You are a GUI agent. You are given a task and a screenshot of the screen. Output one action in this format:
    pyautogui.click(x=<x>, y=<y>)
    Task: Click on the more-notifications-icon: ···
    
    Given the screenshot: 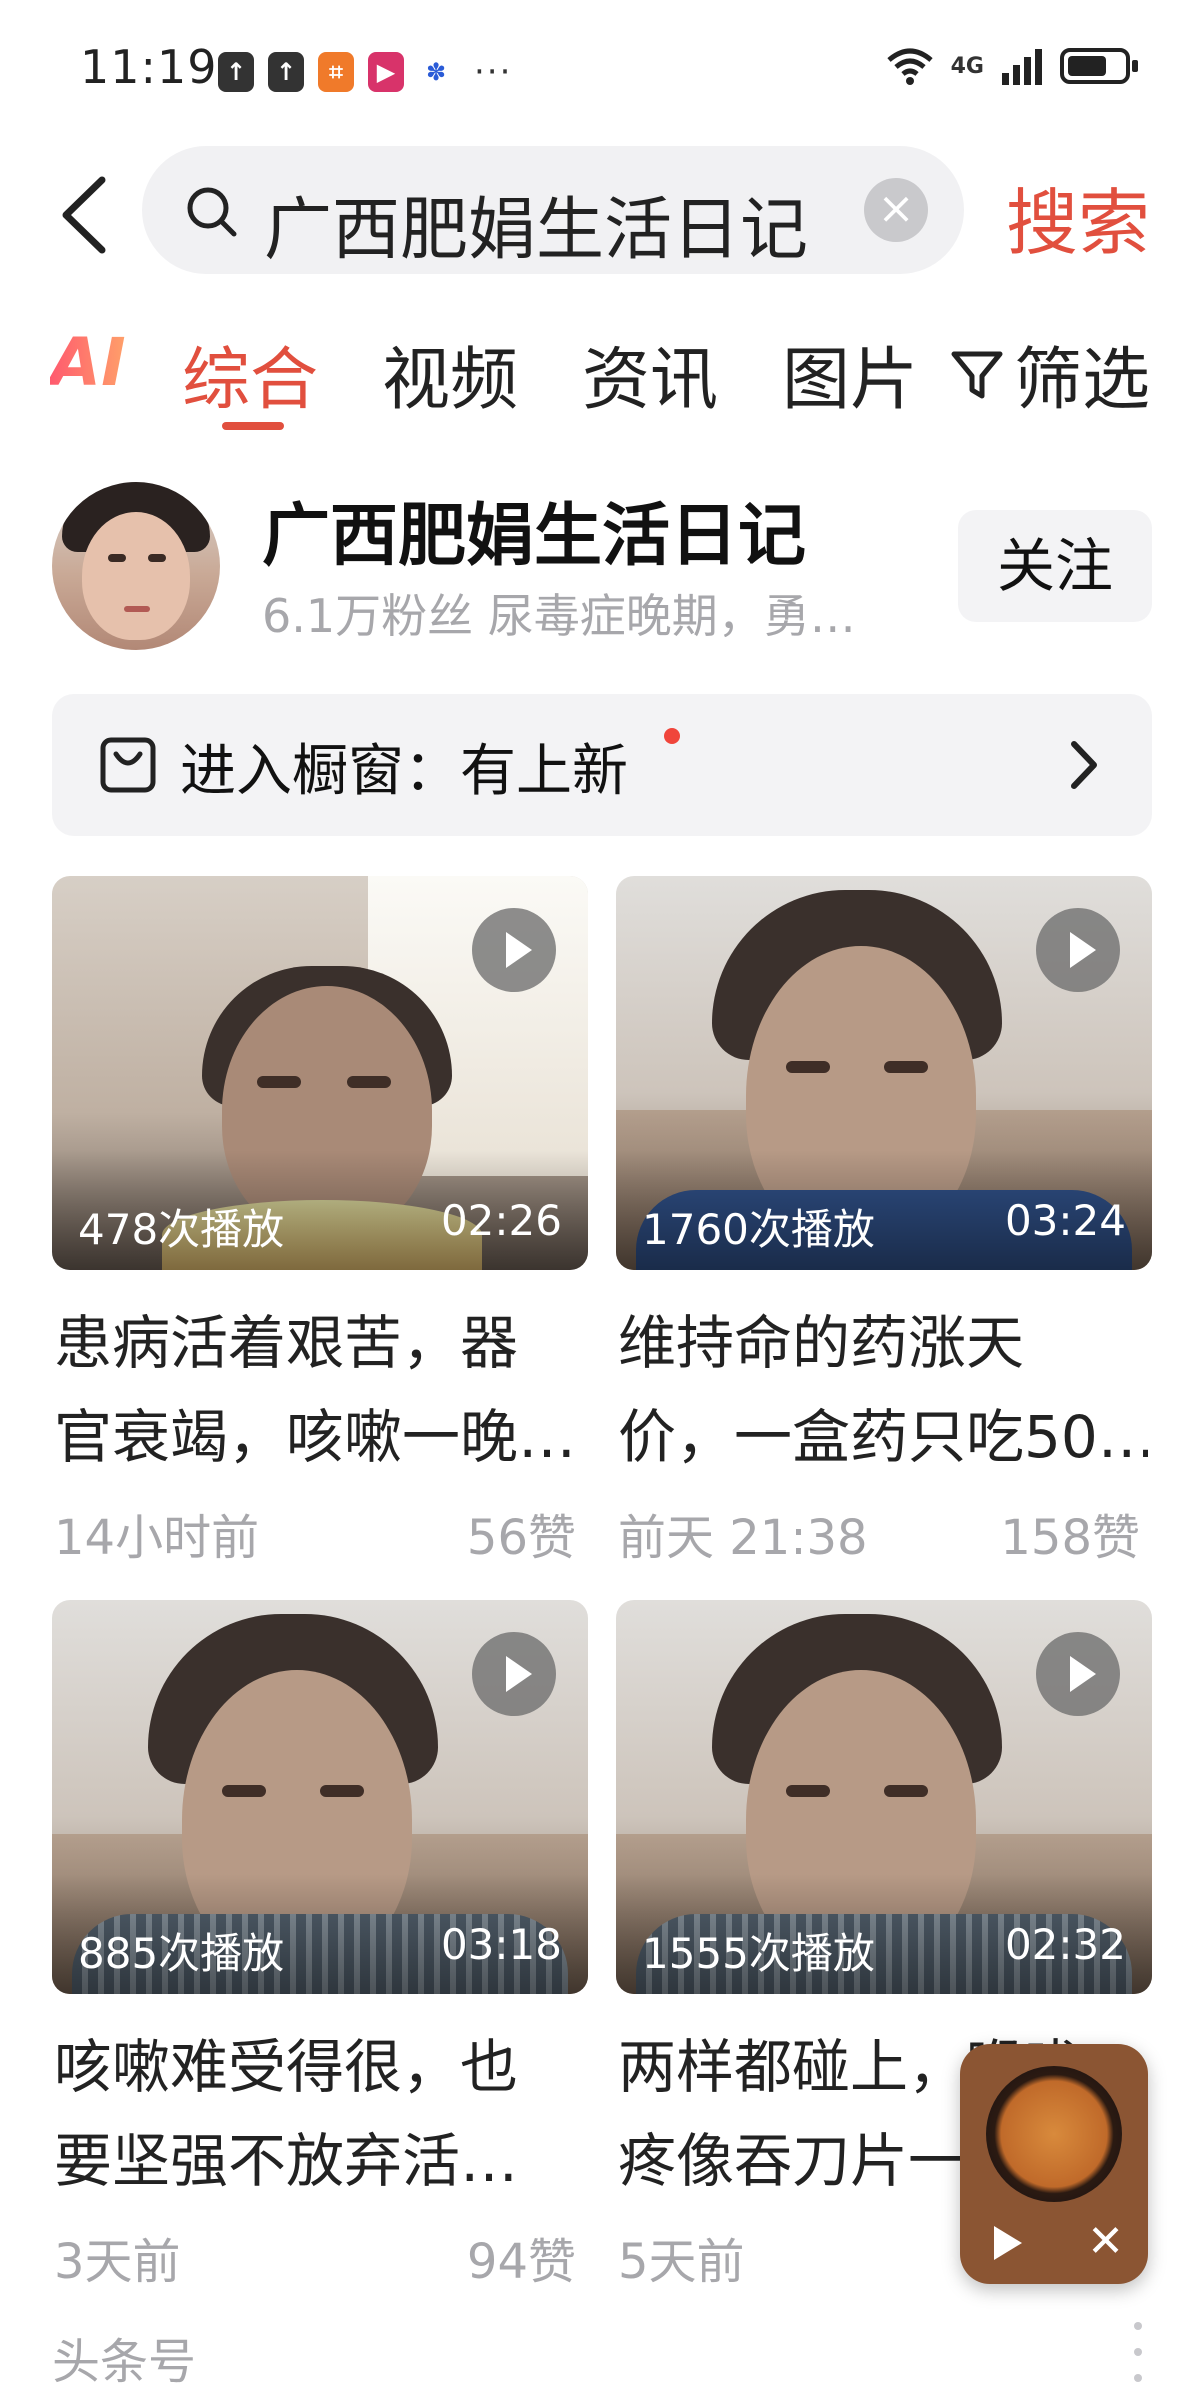 What is the action you would take?
    pyautogui.click(x=493, y=72)
    